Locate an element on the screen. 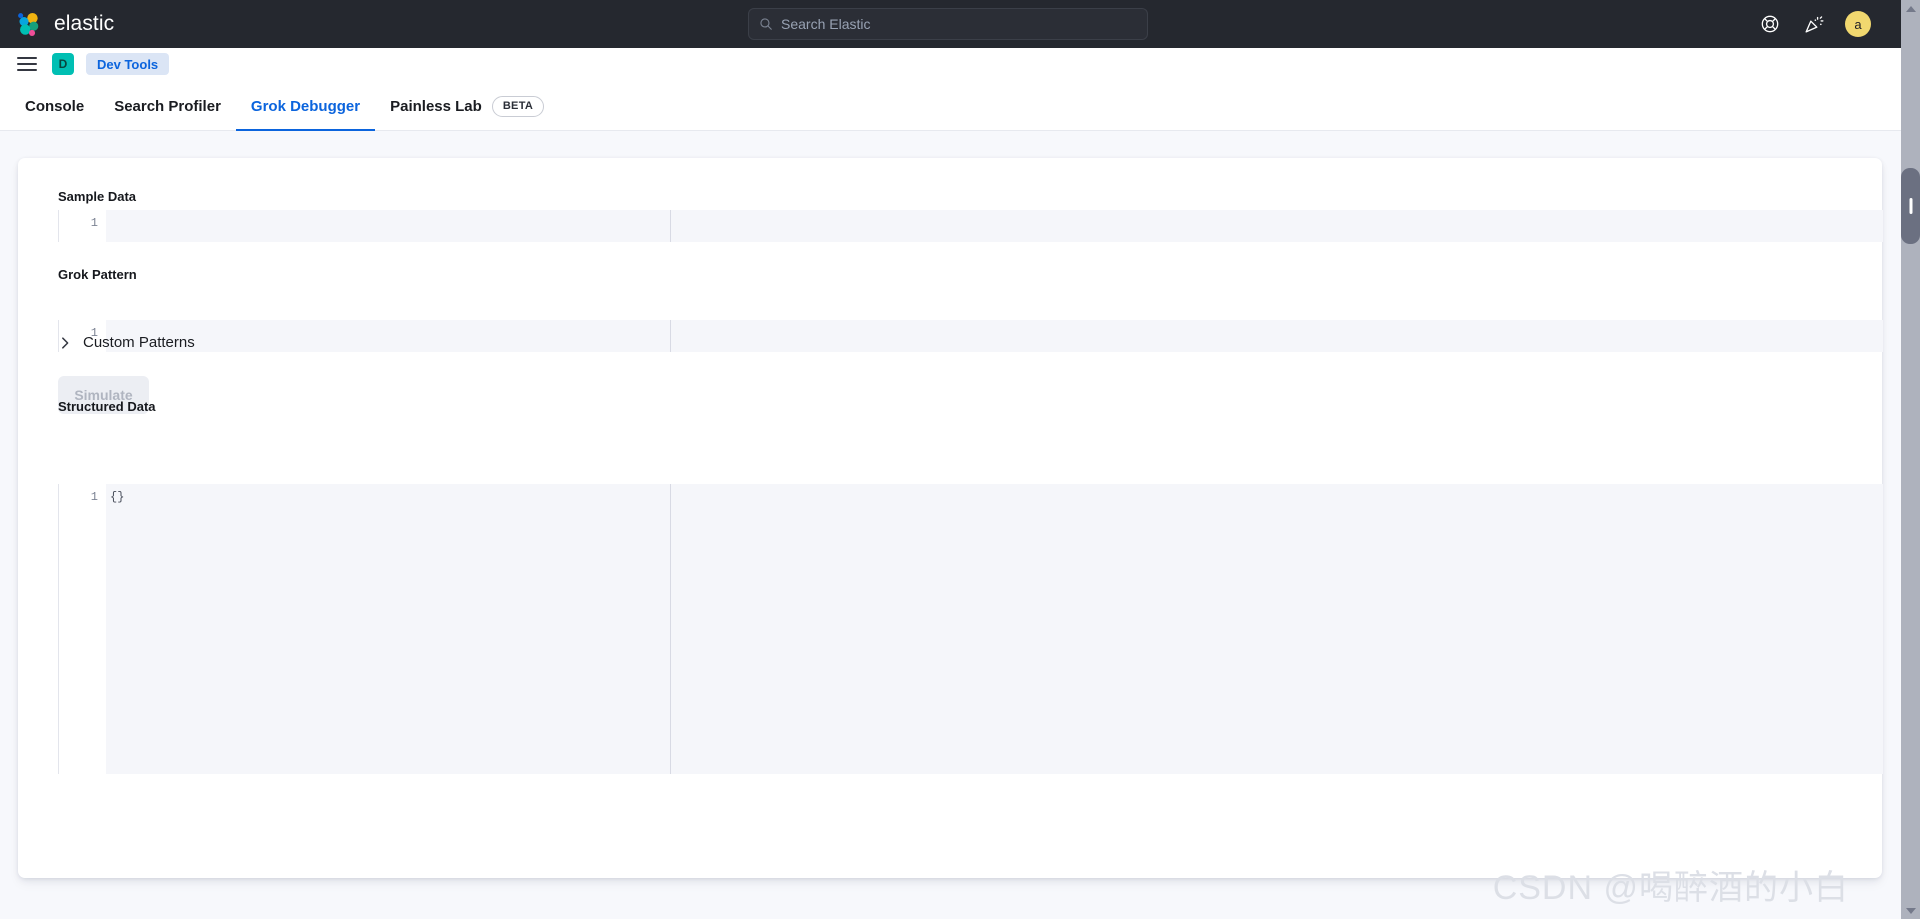 The width and height of the screenshot is (1920, 919). structured-data-value: {} is located at coordinates (117, 497).